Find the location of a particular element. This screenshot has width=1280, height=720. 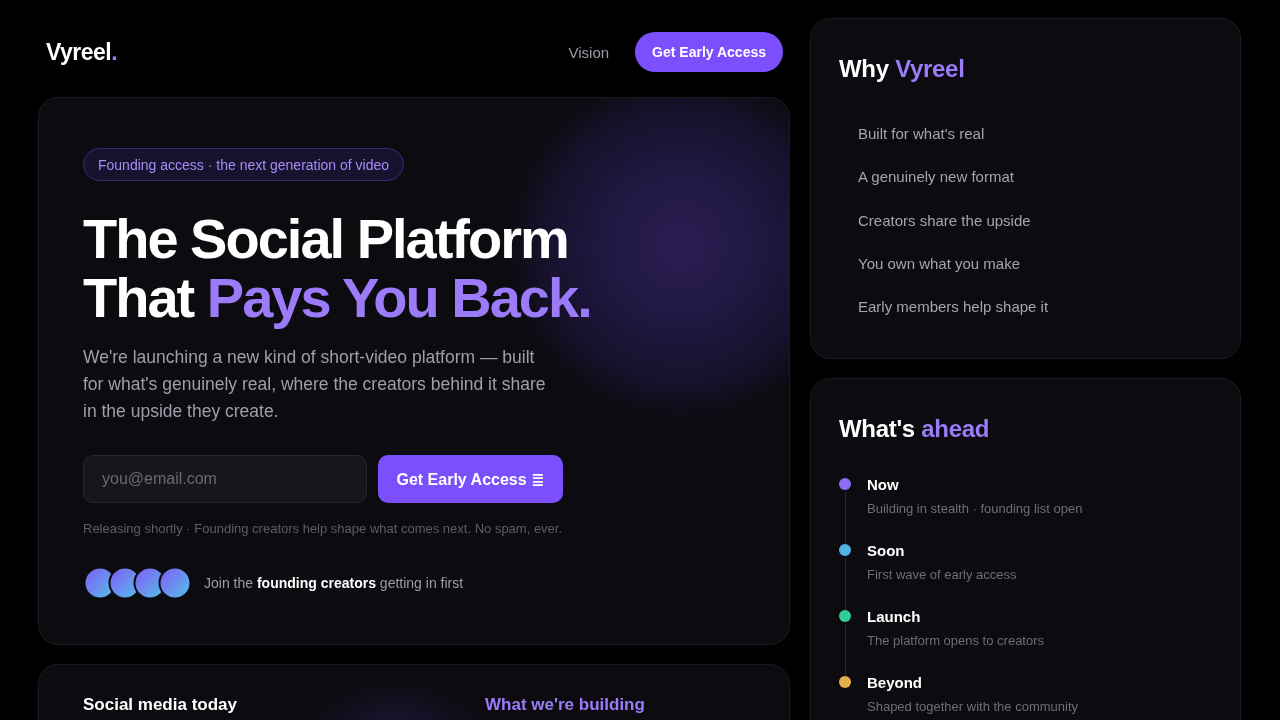

card-title: Why Vyreel is located at coordinates (902, 69).